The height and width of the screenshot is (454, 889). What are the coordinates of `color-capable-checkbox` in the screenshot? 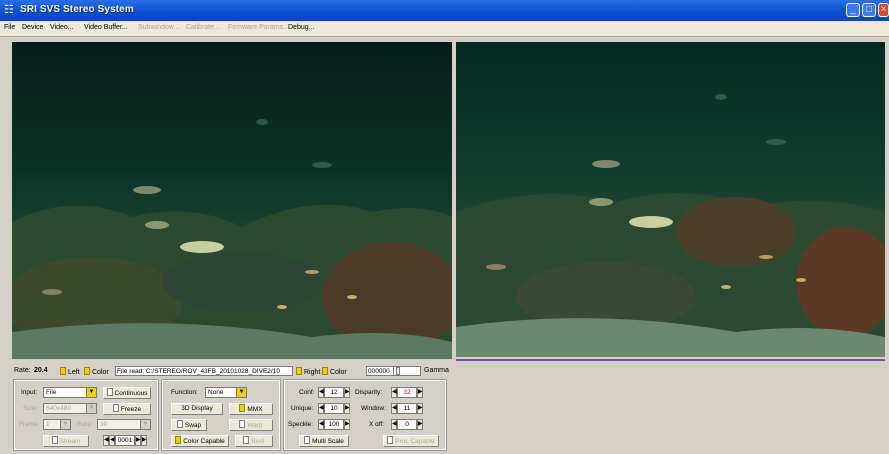 It's located at (178, 440).